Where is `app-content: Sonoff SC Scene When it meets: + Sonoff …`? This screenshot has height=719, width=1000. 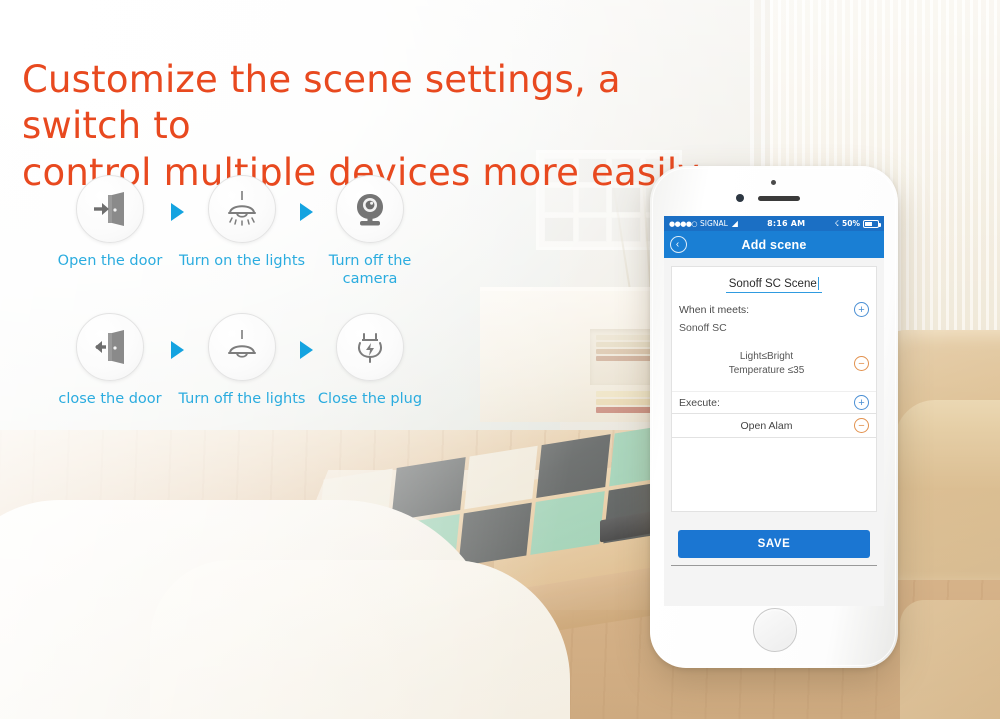 app-content: Sonoff SC Scene When it meets: + Sonoff … is located at coordinates (774, 432).